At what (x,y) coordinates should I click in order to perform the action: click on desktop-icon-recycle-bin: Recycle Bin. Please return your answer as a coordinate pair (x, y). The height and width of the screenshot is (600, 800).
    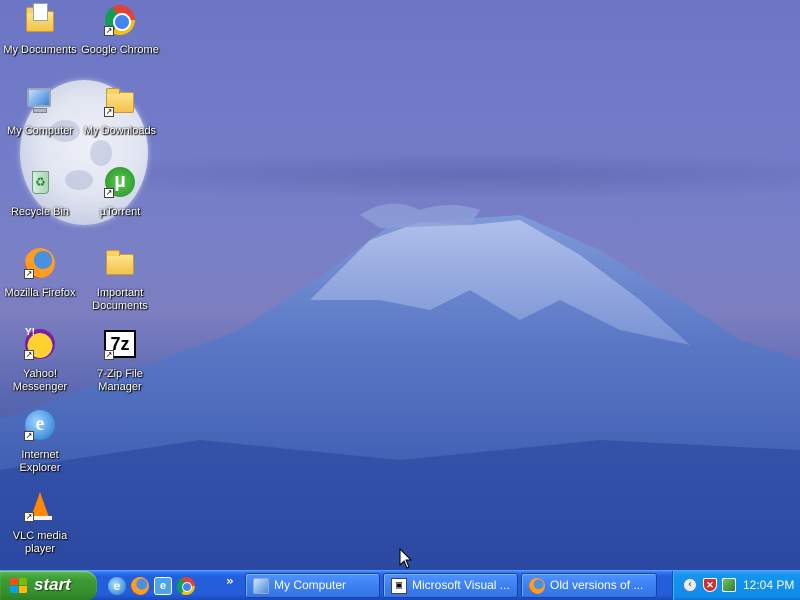
    Looking at the image, I should click on (40, 192).